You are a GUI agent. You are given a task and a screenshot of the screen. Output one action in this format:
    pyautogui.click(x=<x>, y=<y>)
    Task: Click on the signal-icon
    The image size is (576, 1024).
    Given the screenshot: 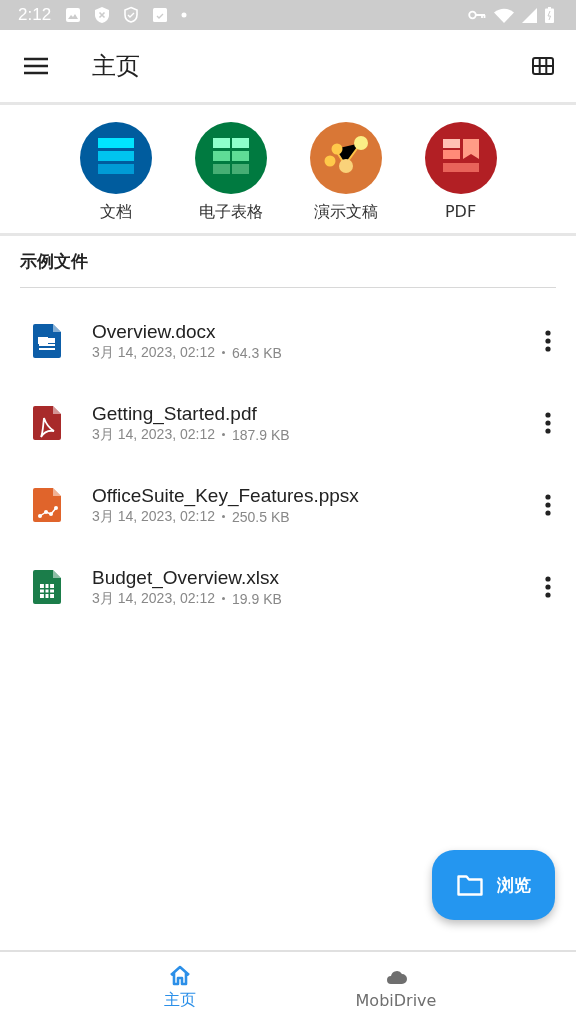 What is the action you would take?
    pyautogui.click(x=529, y=15)
    